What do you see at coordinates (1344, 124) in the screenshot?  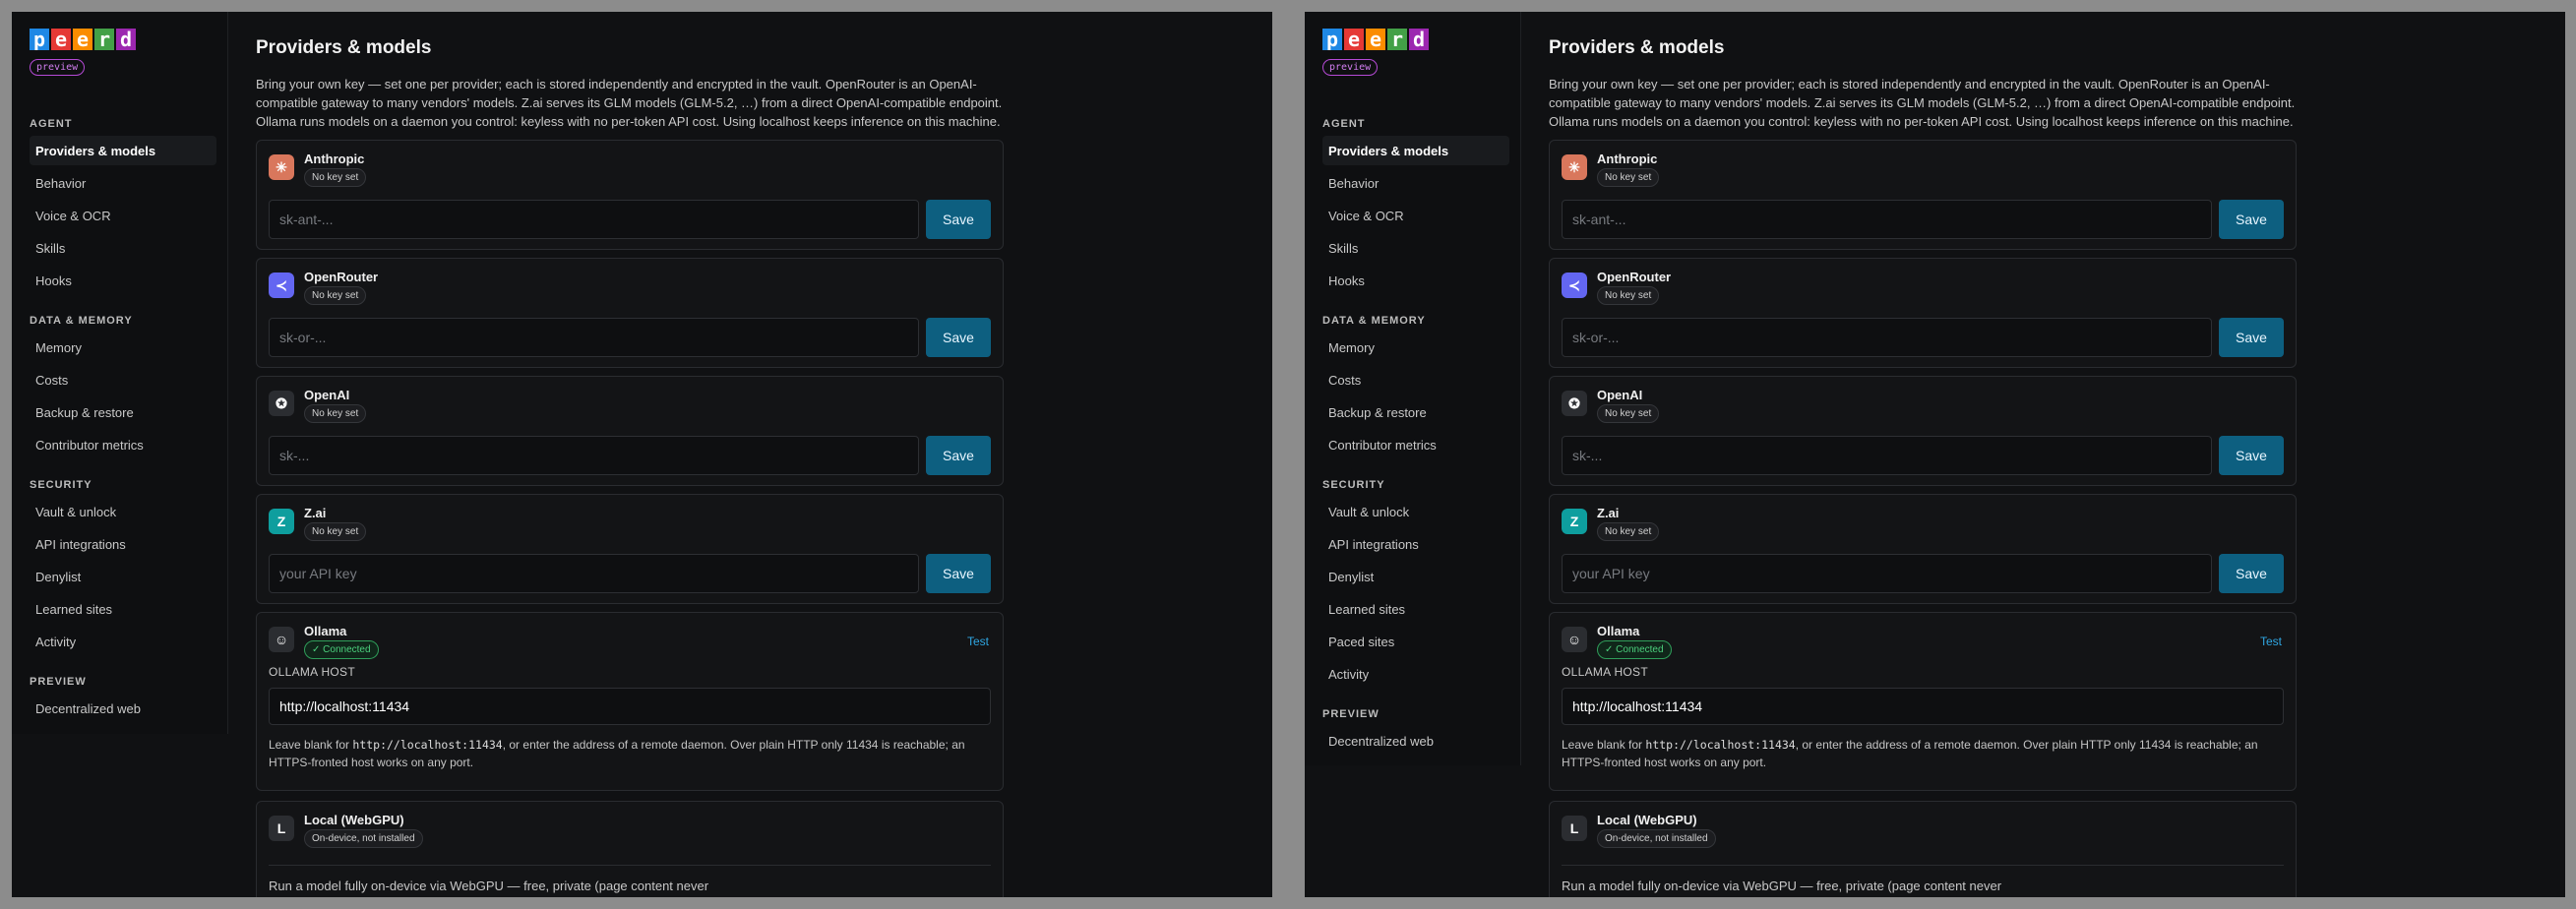 I see `nav-section-agent: AGENT` at bounding box center [1344, 124].